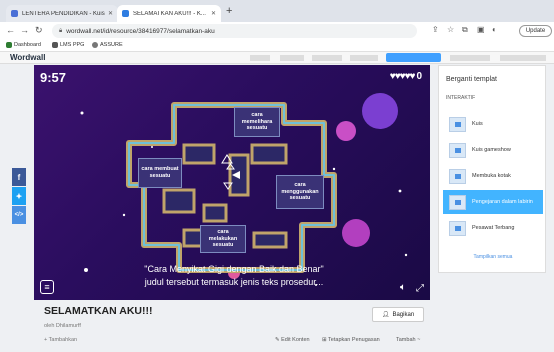 This screenshot has width=554, height=352. What do you see at coordinates (10, 30) in the screenshot?
I see `back-arrow-icon: ←` at bounding box center [10, 30].